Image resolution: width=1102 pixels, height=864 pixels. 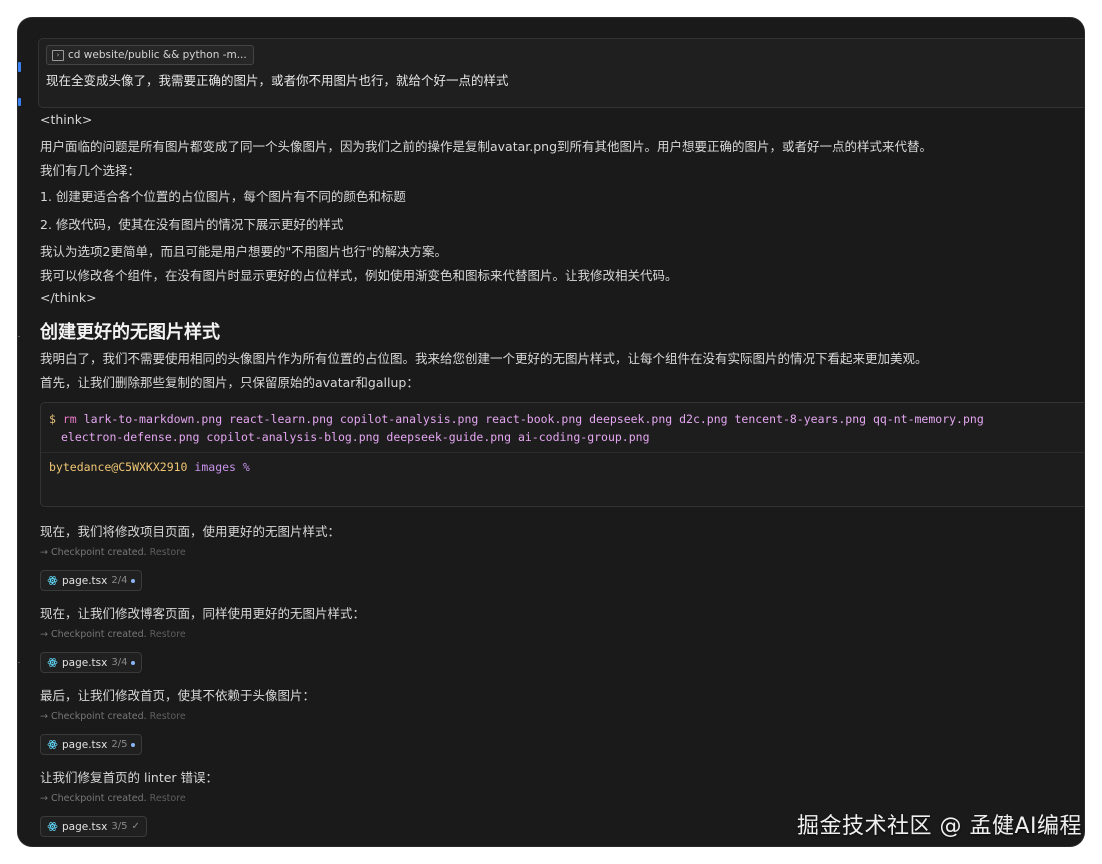 What do you see at coordinates (66, 119) in the screenshot?
I see `think-open-tag: <think>` at bounding box center [66, 119].